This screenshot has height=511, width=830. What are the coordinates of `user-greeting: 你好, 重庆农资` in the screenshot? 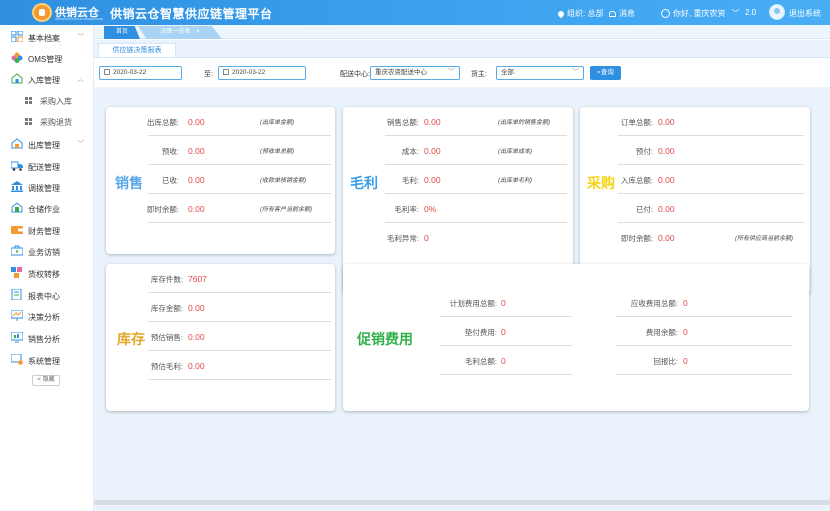 It's located at (699, 13).